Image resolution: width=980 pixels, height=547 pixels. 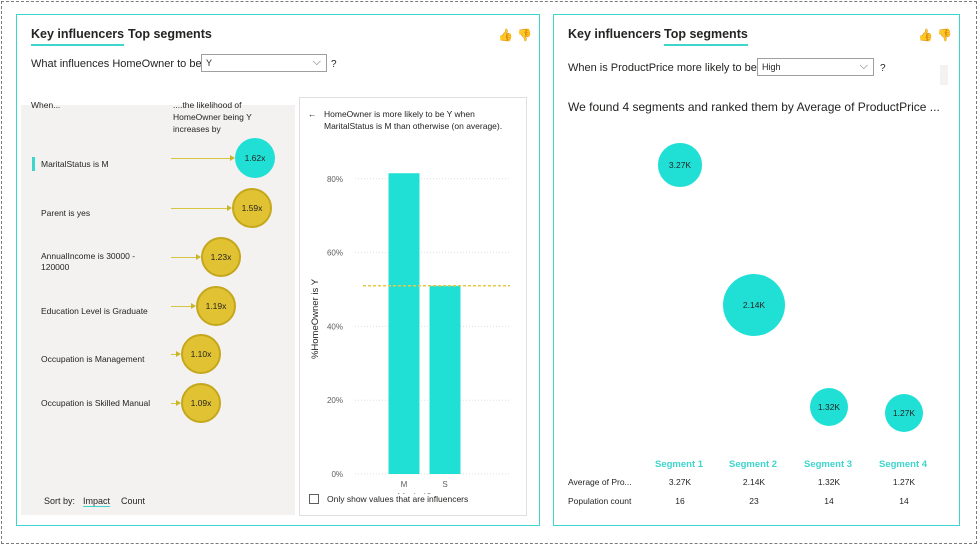 I want to click on y-tick-label: 0%, so click(x=337, y=474).